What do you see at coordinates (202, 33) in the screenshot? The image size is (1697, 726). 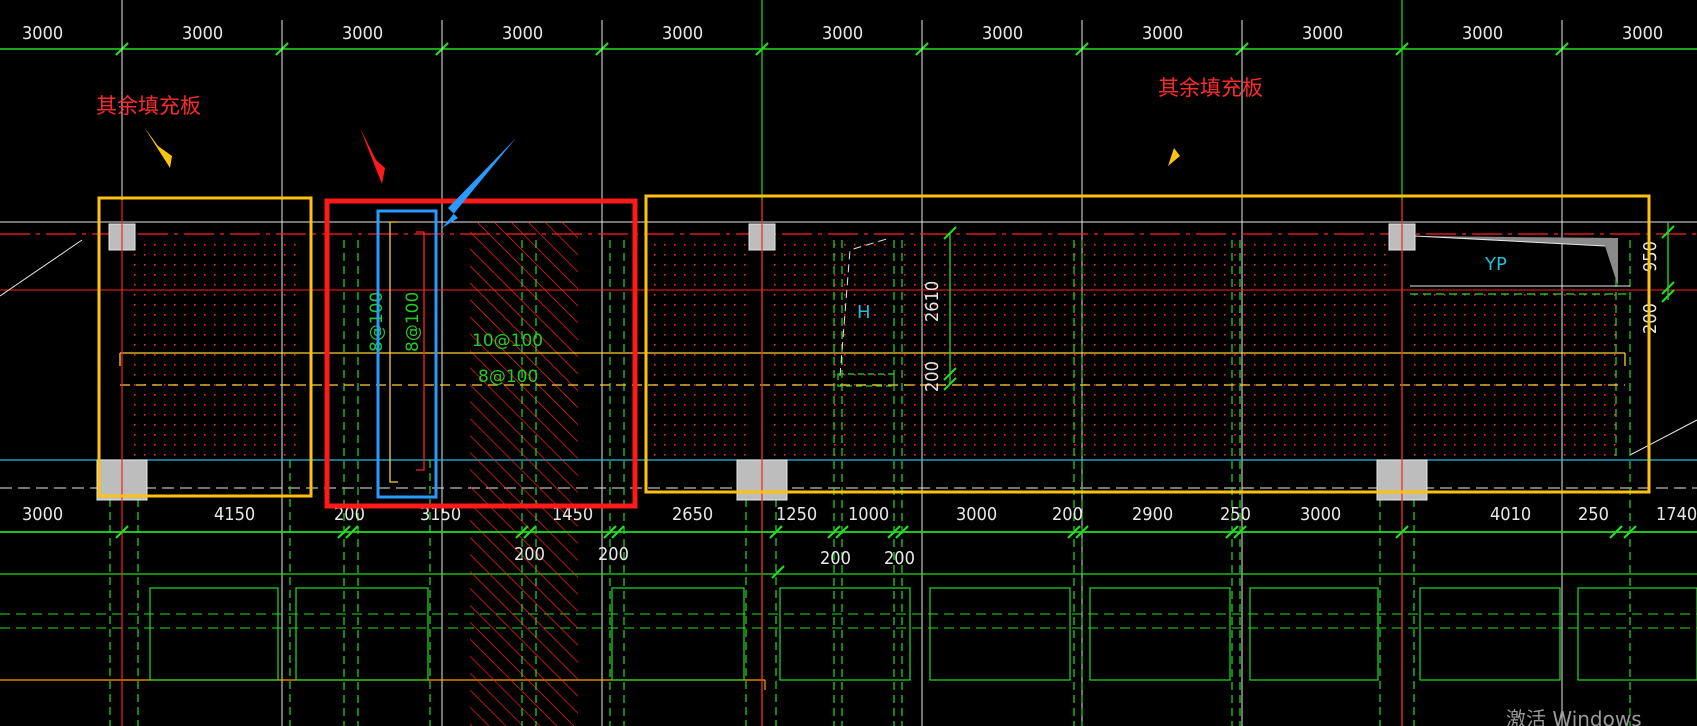 I see `top-dim-2: 3000` at bounding box center [202, 33].